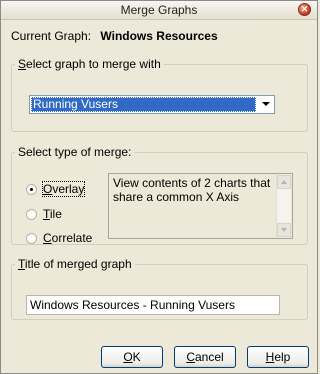  I want to click on window-title: Merge Graphs, so click(159, 10).